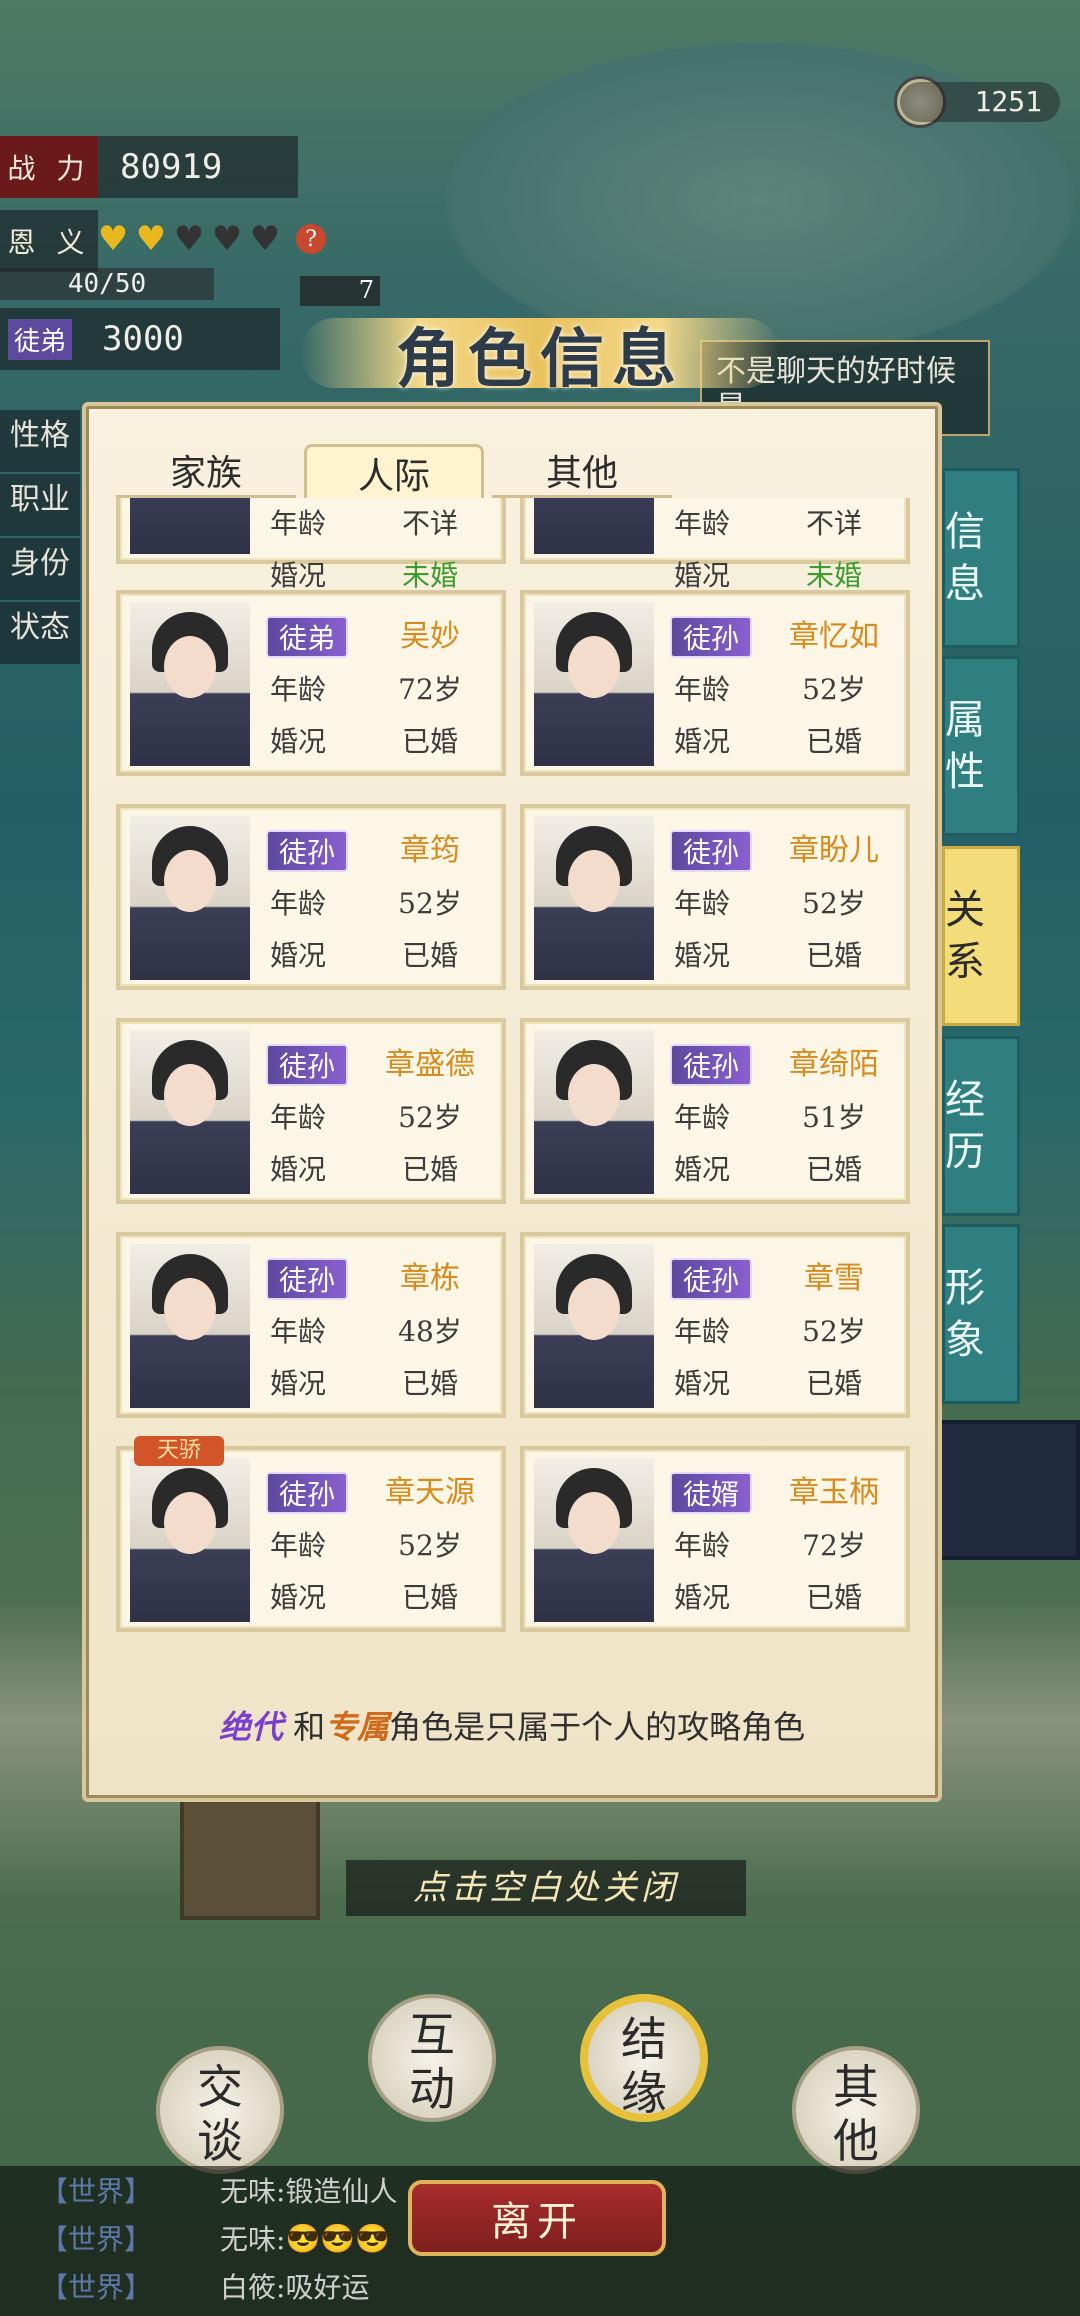 Image resolution: width=1080 pixels, height=2316 pixels. What do you see at coordinates (540, 348) in the screenshot?
I see `modal-title-banner: 角色信息` at bounding box center [540, 348].